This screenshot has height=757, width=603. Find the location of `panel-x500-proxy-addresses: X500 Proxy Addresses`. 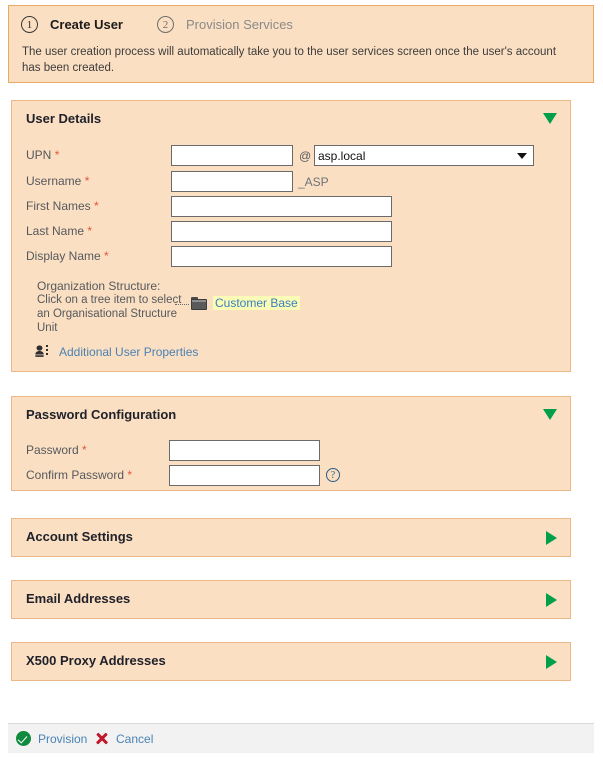

panel-x500-proxy-addresses: X500 Proxy Addresses is located at coordinates (291, 661).